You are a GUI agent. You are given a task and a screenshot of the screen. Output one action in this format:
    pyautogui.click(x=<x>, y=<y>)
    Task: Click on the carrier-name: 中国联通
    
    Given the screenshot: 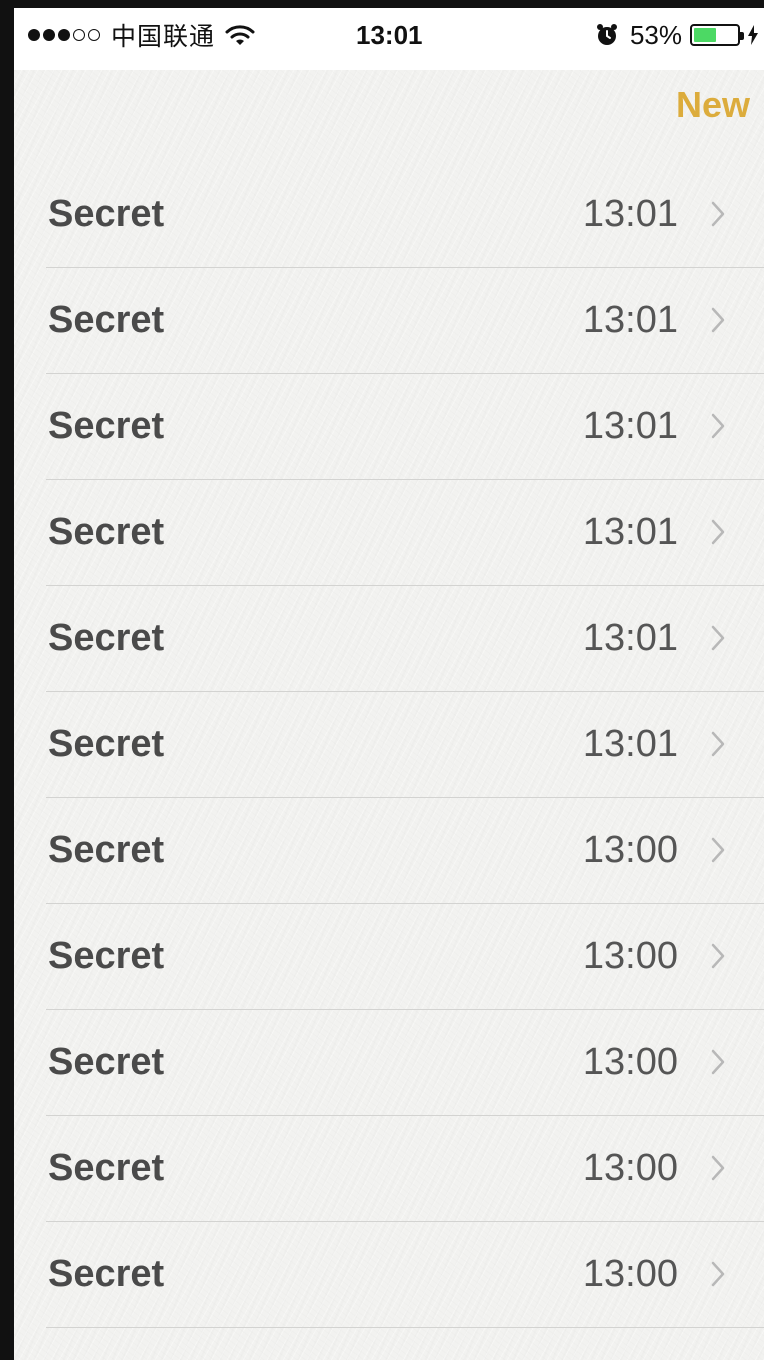 What is the action you would take?
    pyautogui.click(x=163, y=36)
    